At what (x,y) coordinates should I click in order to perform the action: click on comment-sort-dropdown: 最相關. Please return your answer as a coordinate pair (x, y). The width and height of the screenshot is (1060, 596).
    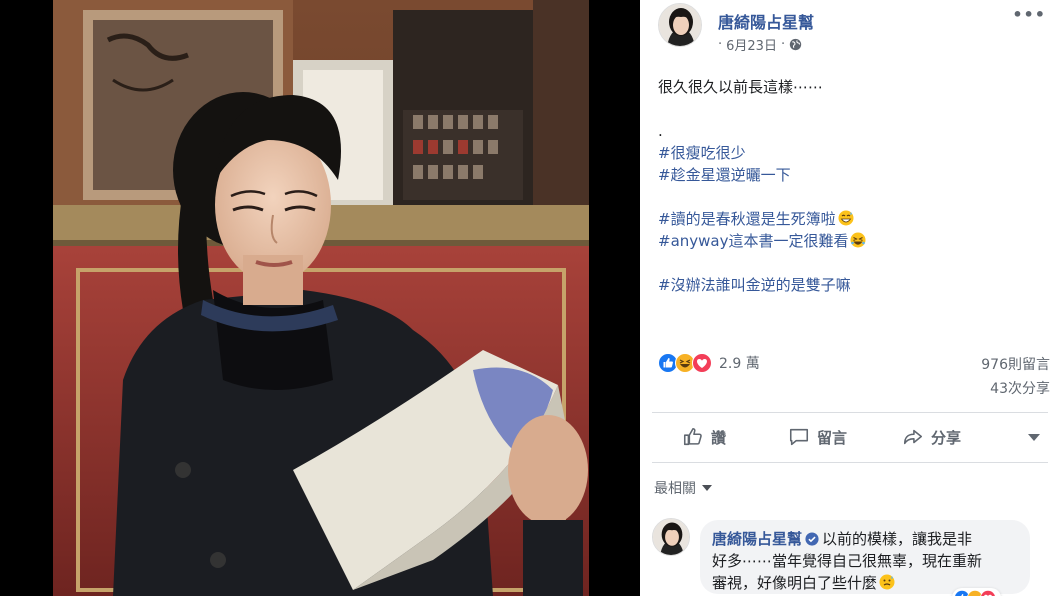
    Looking at the image, I should click on (683, 488).